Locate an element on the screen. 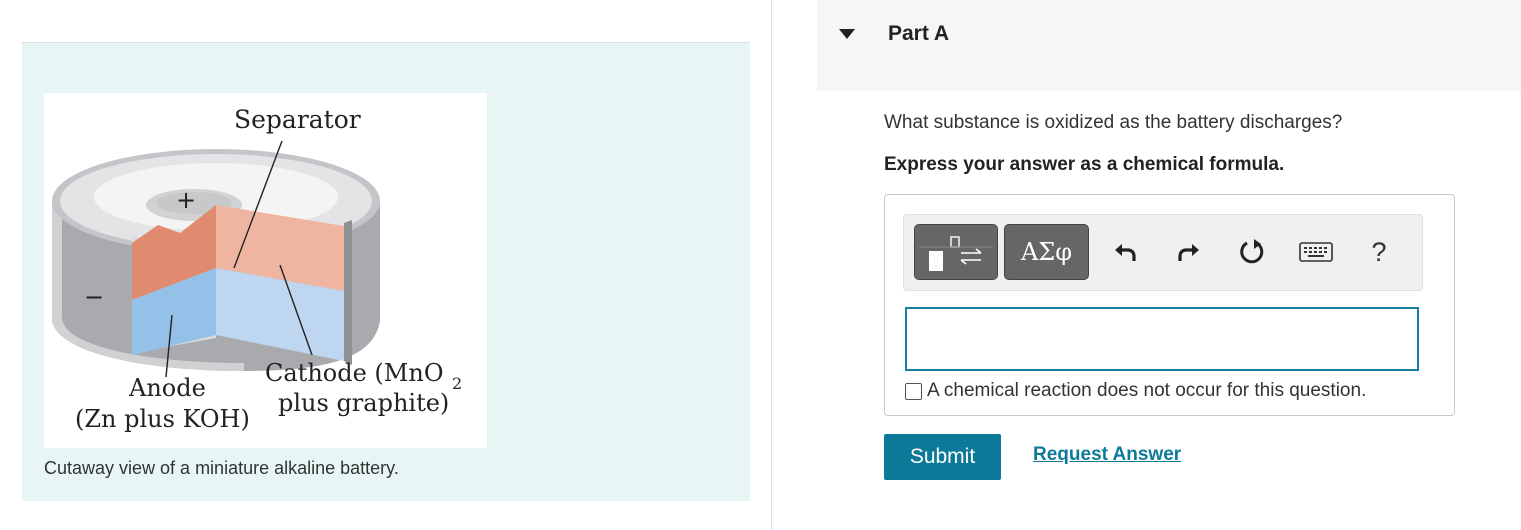  redo-button is located at coordinates (1189, 252).